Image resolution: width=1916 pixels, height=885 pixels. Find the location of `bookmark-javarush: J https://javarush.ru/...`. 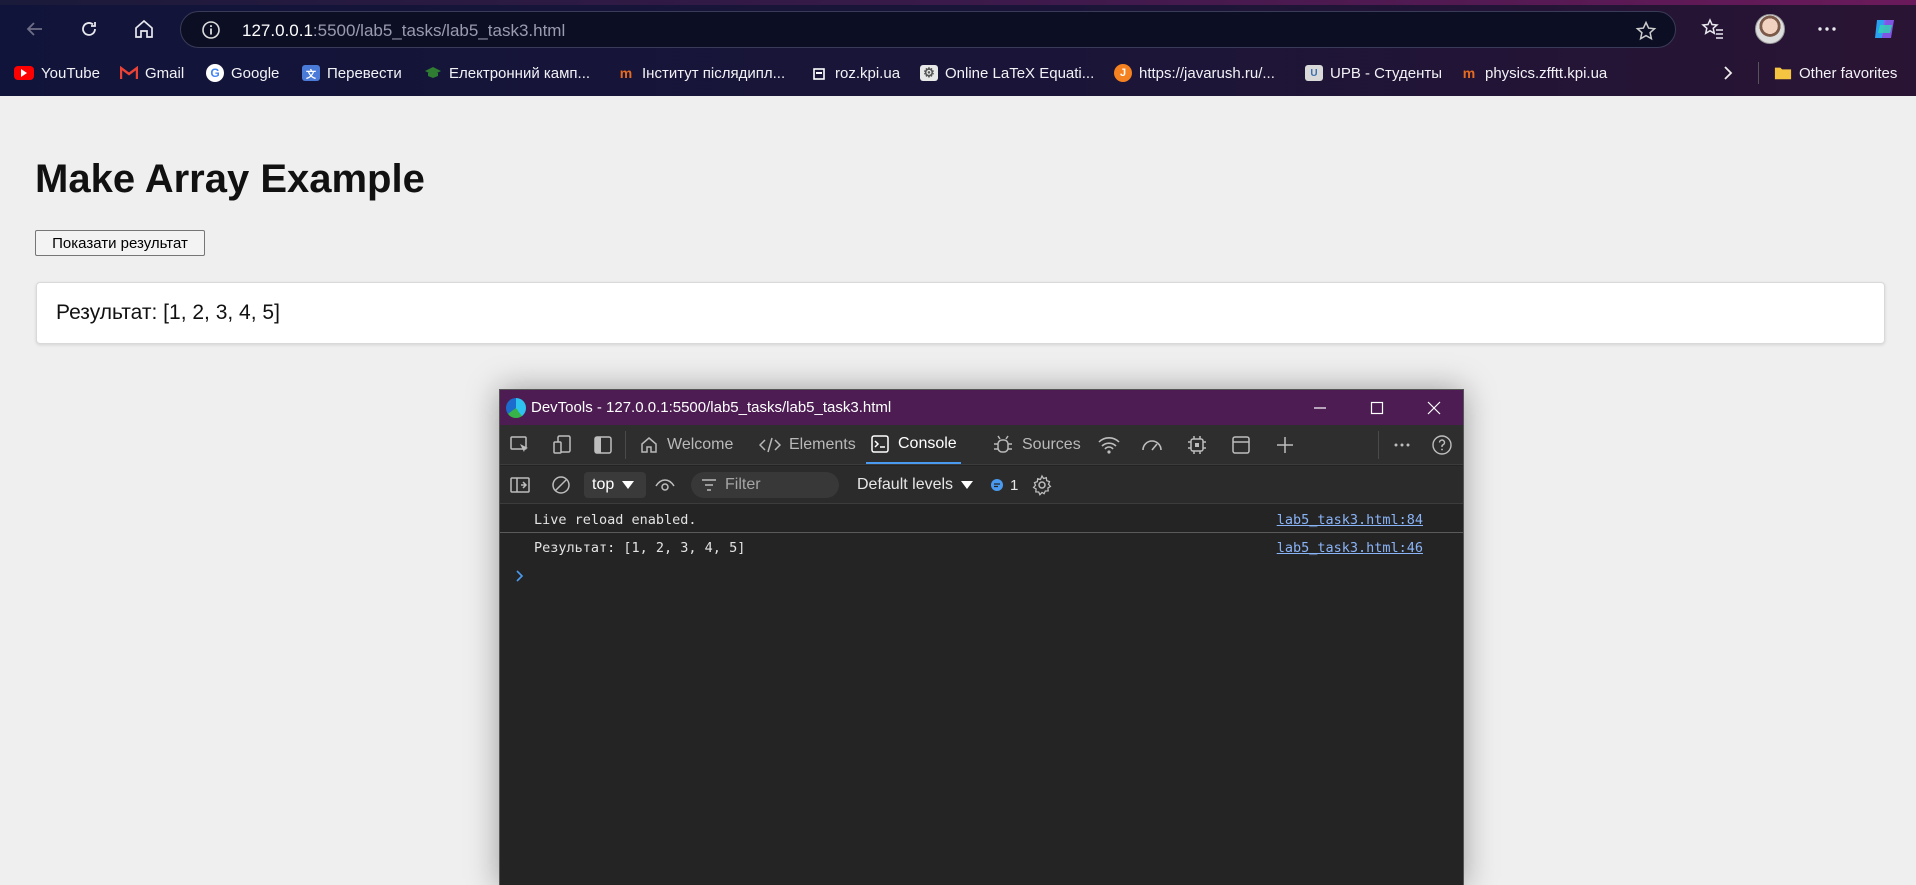

bookmark-javarush: J https://javarush.ru/... is located at coordinates (1194, 73).